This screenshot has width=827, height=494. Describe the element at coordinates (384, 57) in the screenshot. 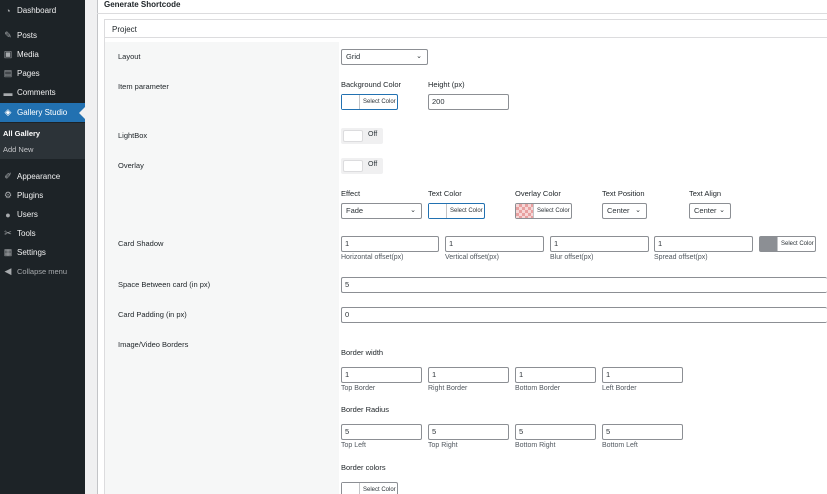

I see `layout-select: Grid ⌄` at that location.